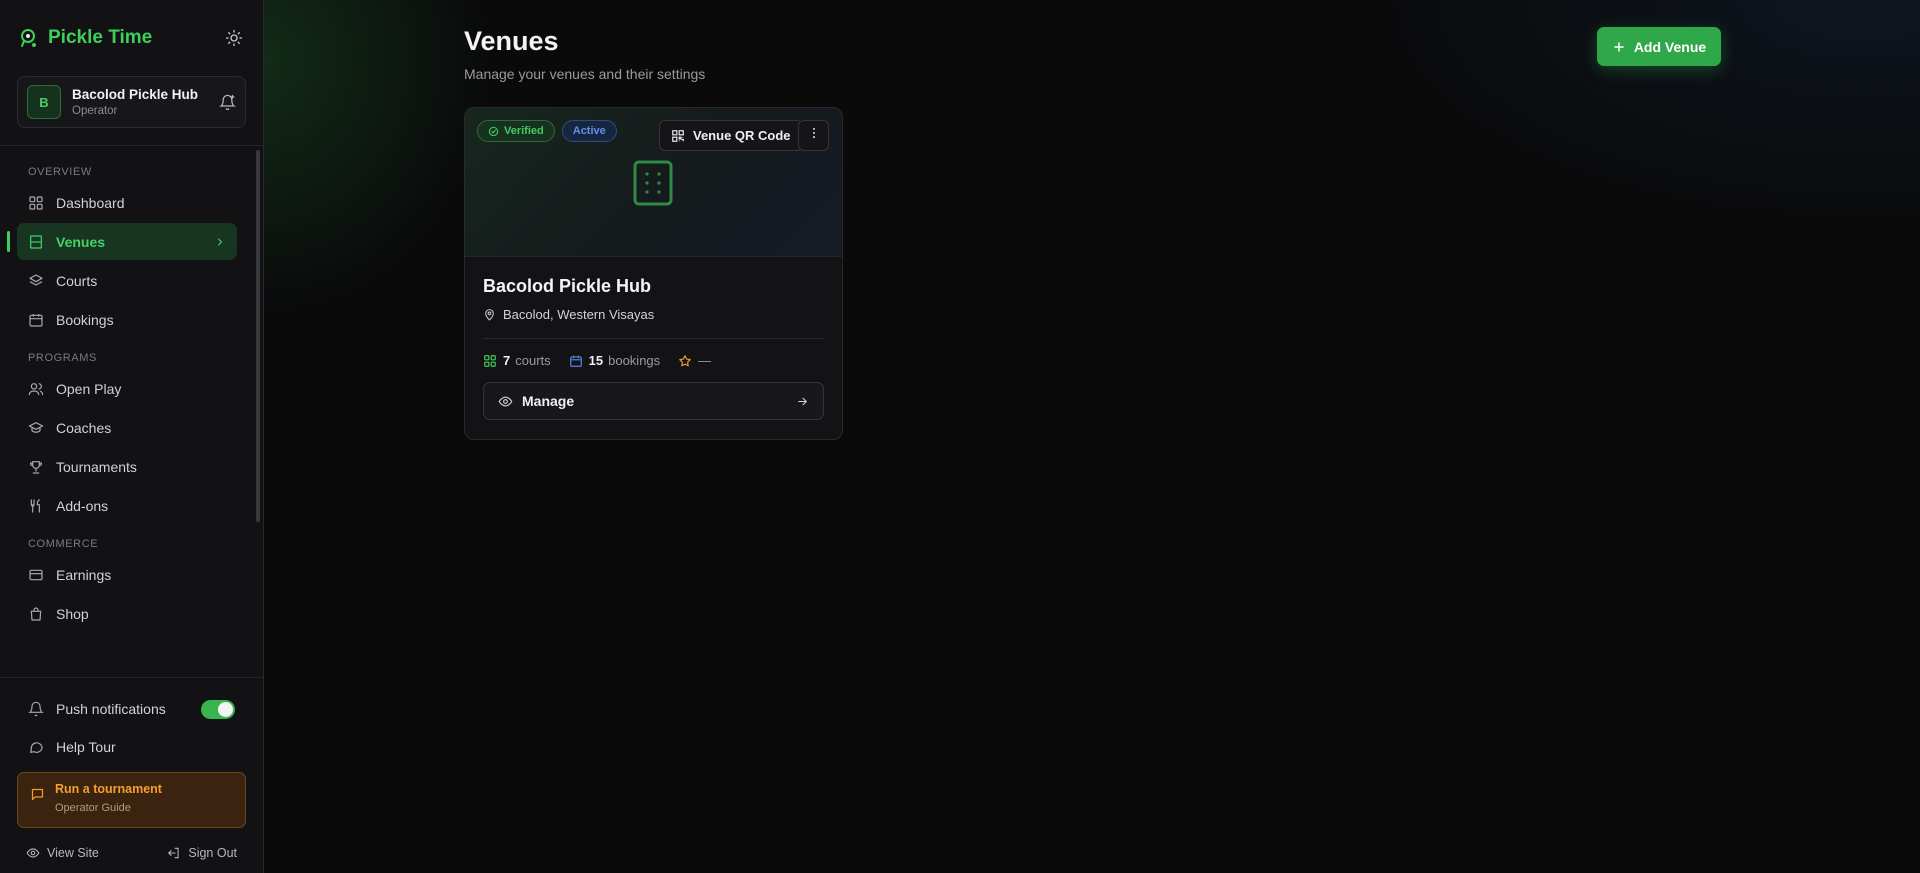 The height and width of the screenshot is (873, 1920). What do you see at coordinates (589, 131) in the screenshot?
I see `active-badge: Active` at bounding box center [589, 131].